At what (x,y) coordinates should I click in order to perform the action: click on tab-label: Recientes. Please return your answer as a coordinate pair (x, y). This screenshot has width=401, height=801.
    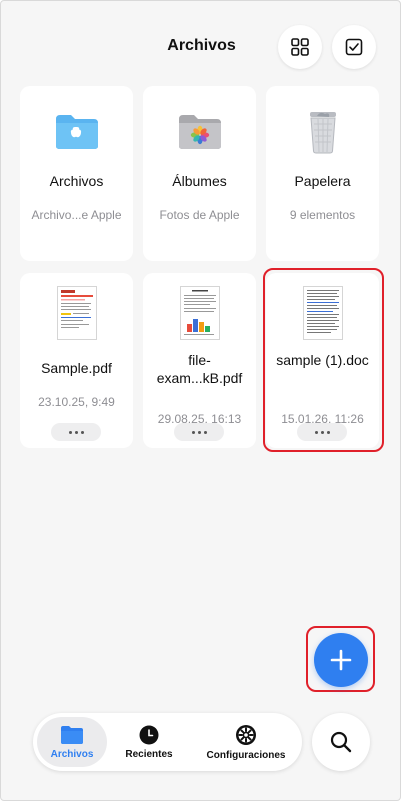
    Looking at the image, I should click on (149, 754).